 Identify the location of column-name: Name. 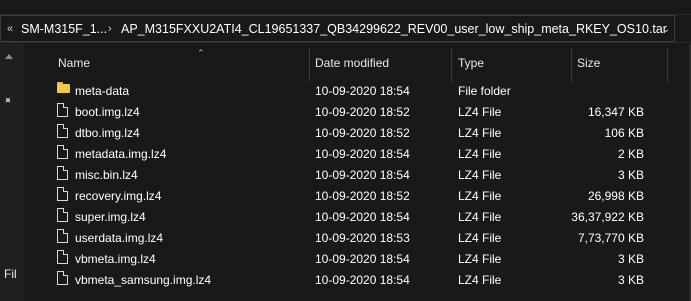
(74, 63).